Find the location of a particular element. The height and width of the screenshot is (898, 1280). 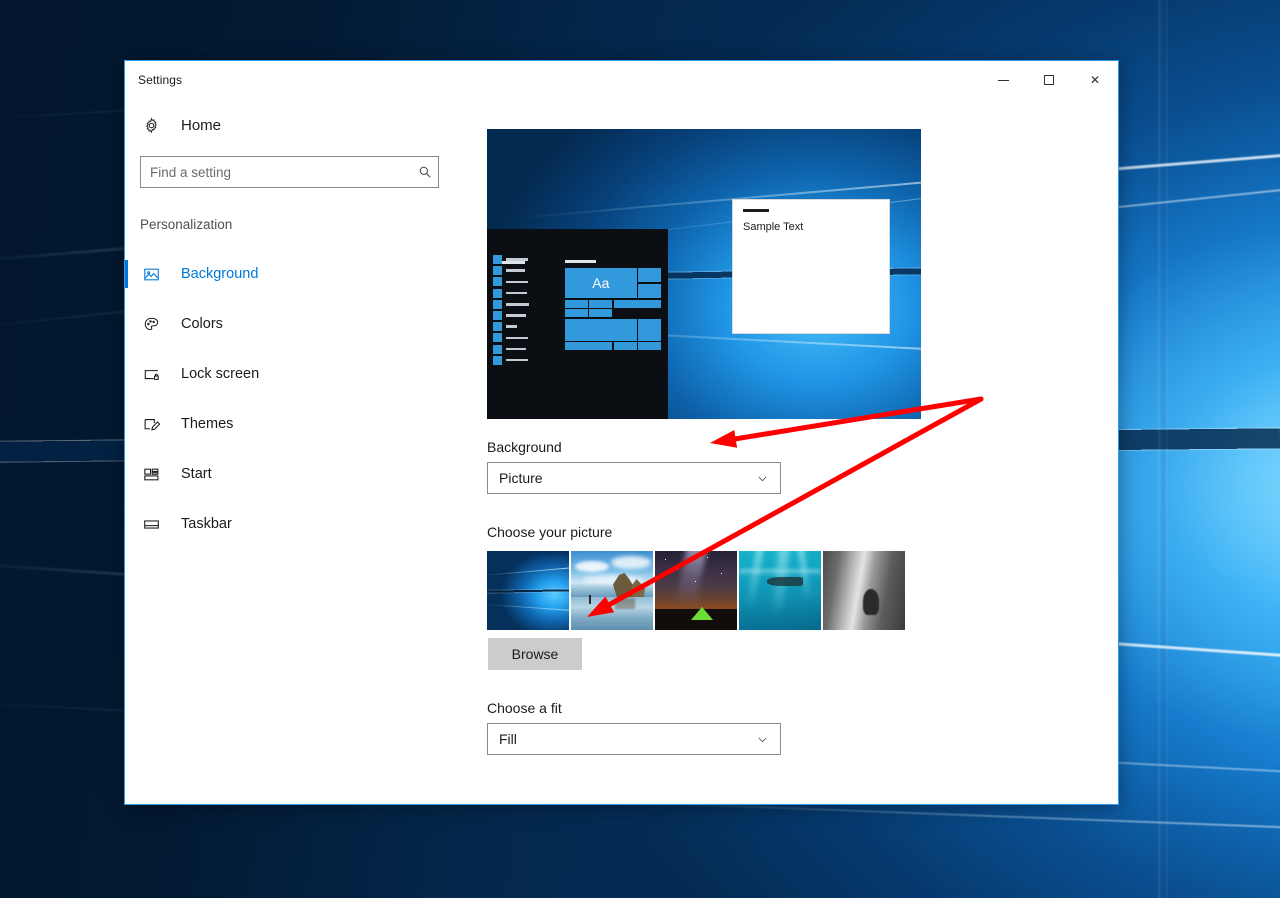

sidebar-item-taskbar: Taskbar is located at coordinates (293, 524).